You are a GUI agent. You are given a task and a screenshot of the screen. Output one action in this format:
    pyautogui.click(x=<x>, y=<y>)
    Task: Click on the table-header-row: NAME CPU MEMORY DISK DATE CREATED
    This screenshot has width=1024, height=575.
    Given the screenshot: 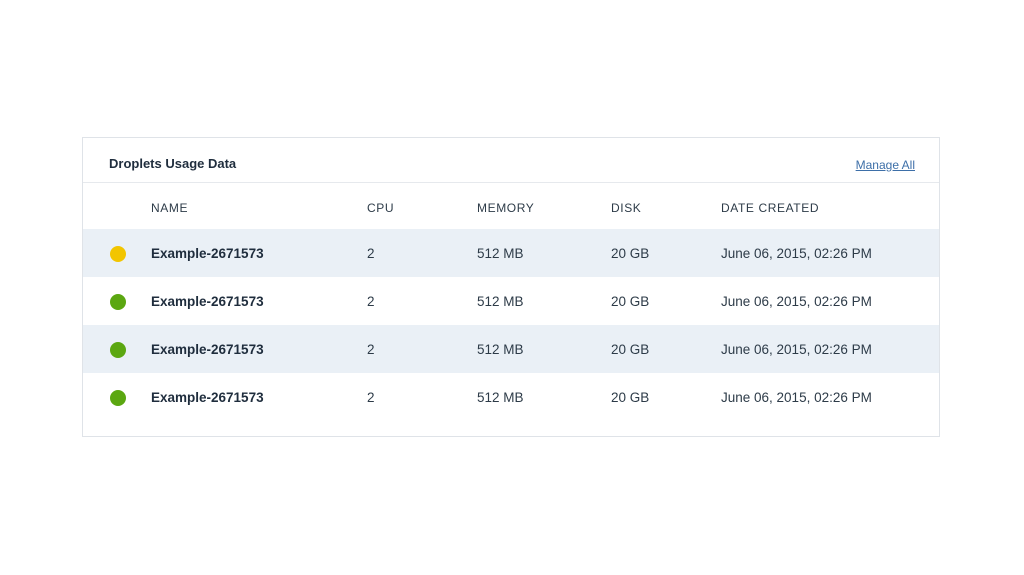 What is the action you would take?
    pyautogui.click(x=511, y=206)
    